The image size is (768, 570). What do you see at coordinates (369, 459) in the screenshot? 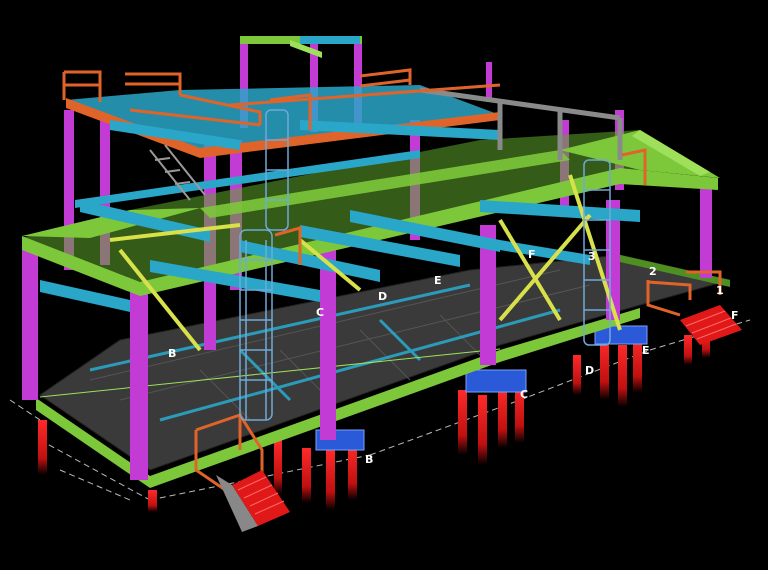
I see `label-b-front: B` at bounding box center [369, 459].